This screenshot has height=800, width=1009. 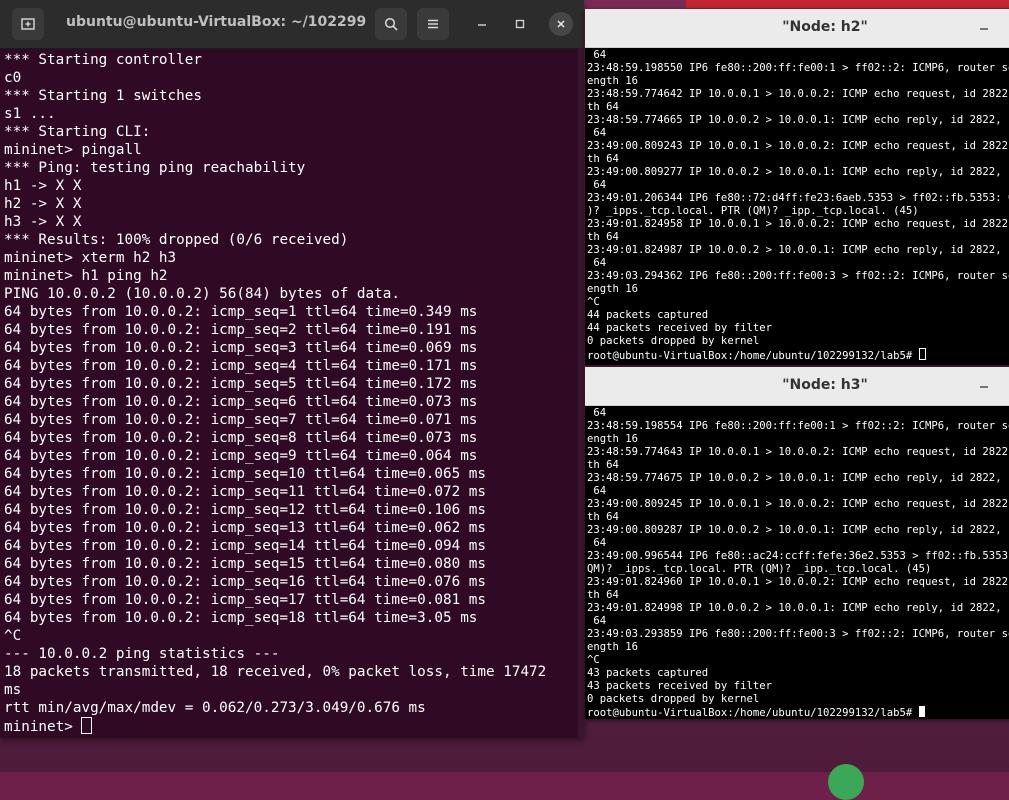 What do you see at coordinates (86, 276) in the screenshot?
I see `output-line: mininet> h1 ping h2` at bounding box center [86, 276].